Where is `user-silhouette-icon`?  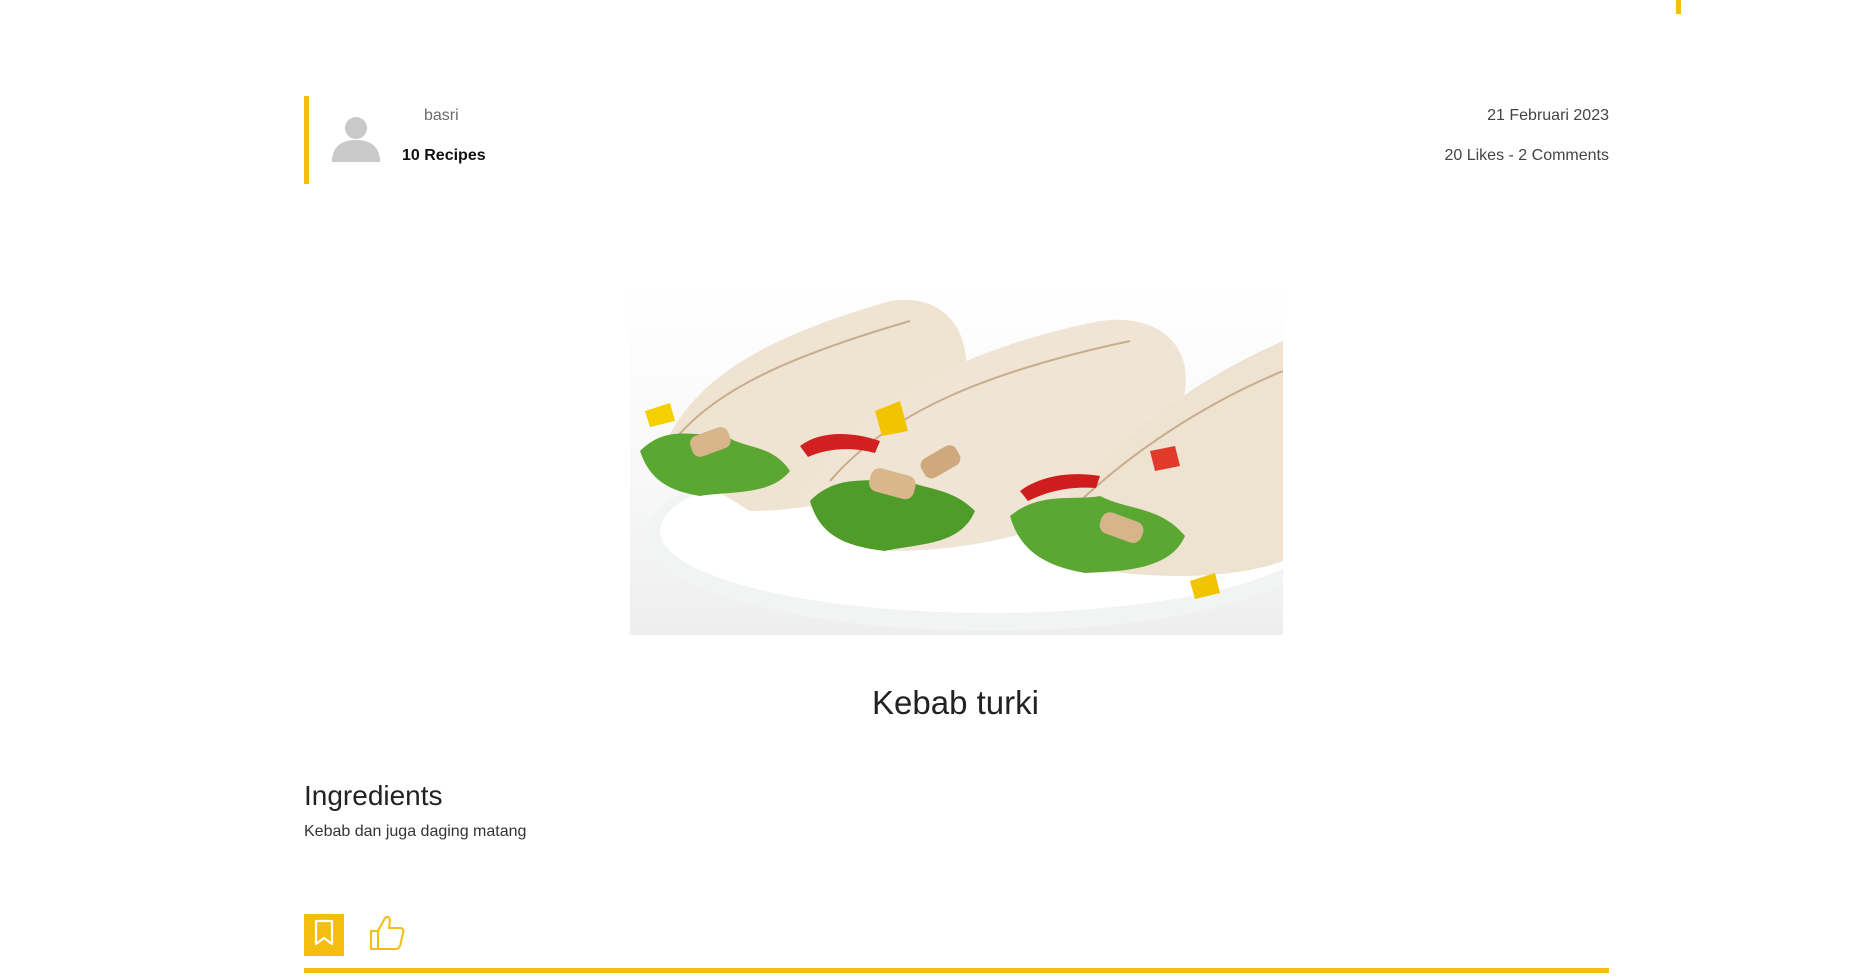 user-silhouette-icon is located at coordinates (356, 138).